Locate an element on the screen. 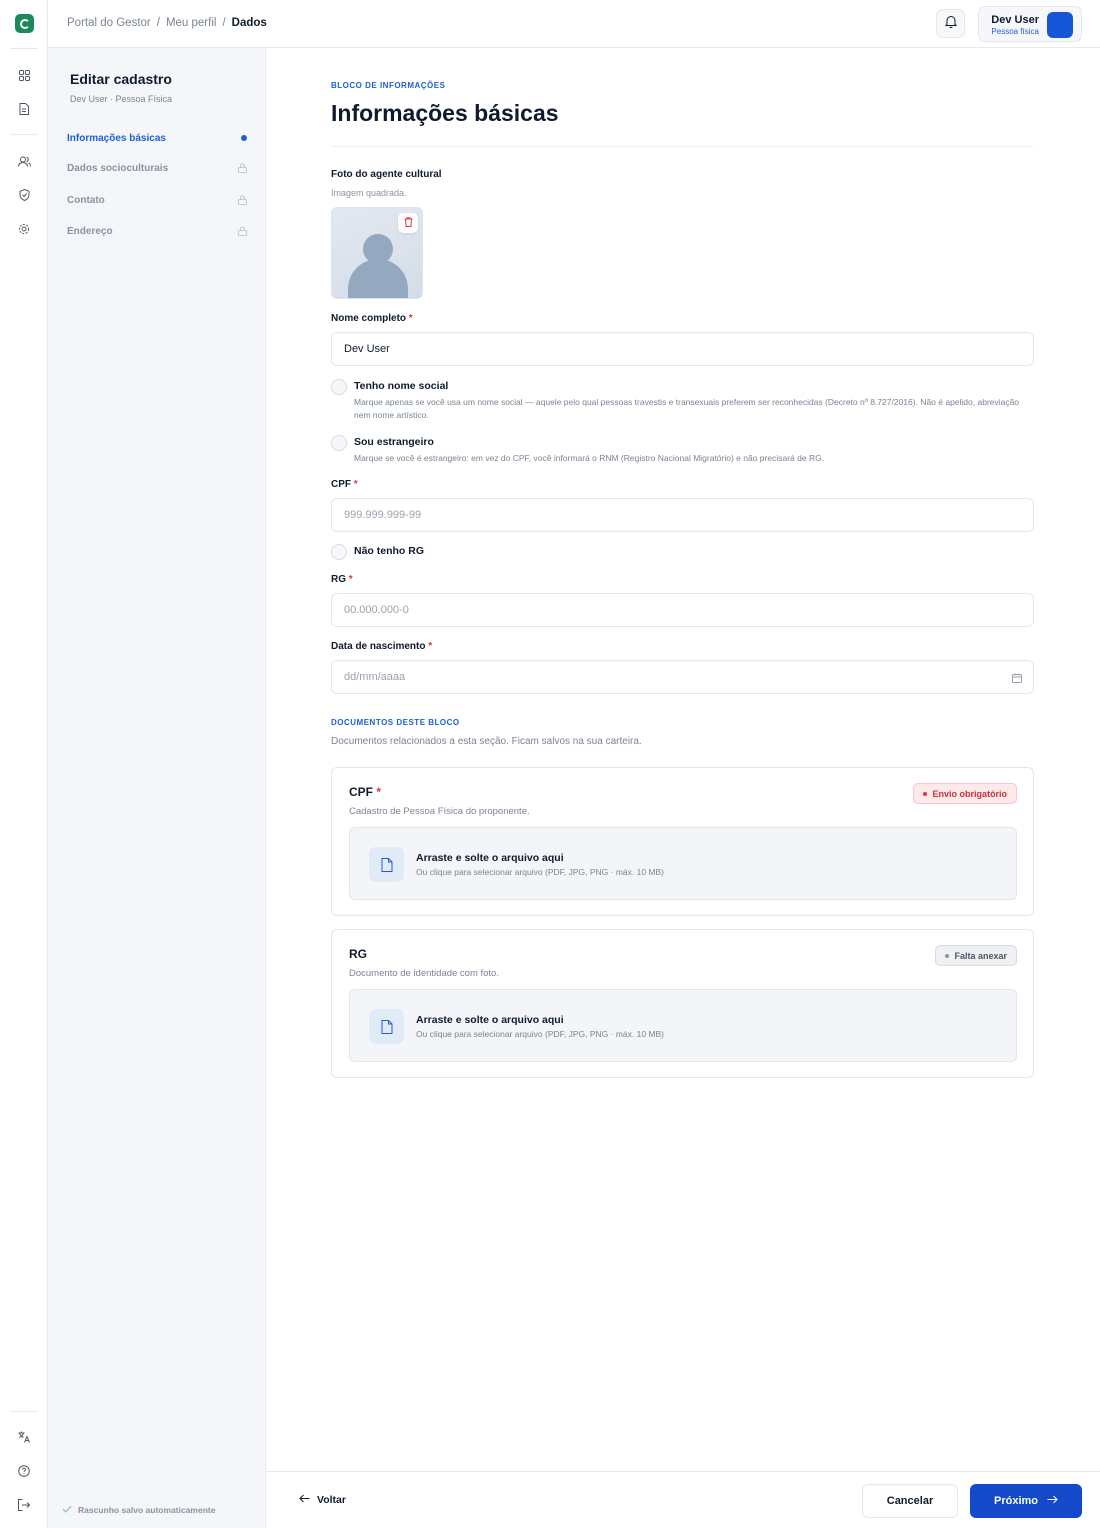 This screenshot has width=1100, height=1528. sidebar-item-label: Contato is located at coordinates (86, 200).